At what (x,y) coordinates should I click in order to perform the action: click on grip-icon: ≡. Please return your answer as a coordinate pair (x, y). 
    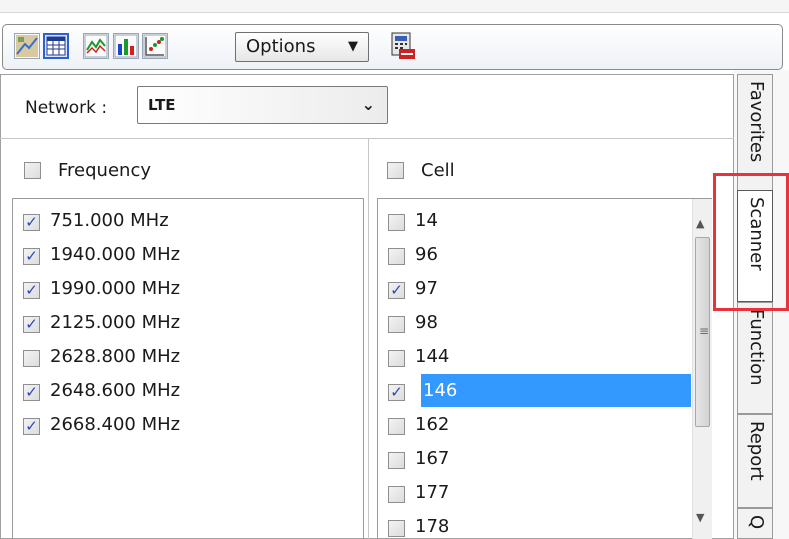
    Looking at the image, I should click on (704, 331).